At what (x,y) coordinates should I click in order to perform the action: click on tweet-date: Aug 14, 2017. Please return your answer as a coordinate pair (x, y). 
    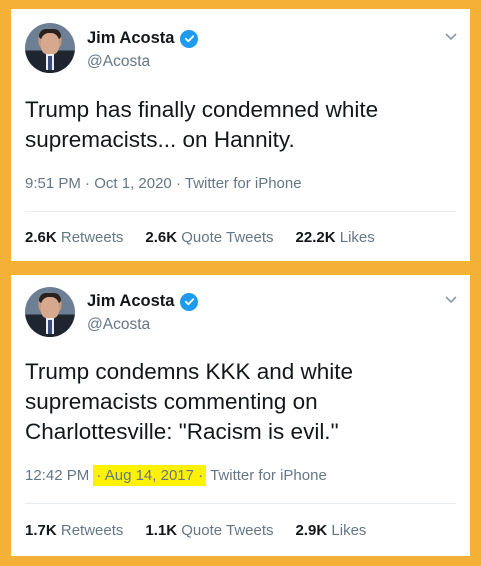
    Looking at the image, I should click on (149, 475).